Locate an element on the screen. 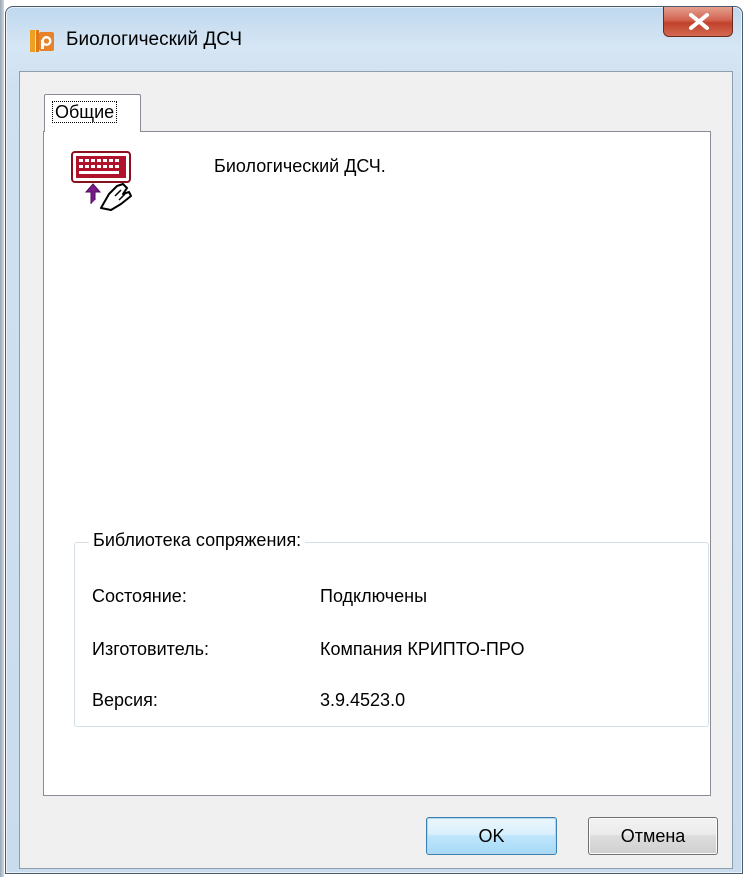 The height and width of the screenshot is (877, 747). cryptopro-icon is located at coordinates (42, 41).